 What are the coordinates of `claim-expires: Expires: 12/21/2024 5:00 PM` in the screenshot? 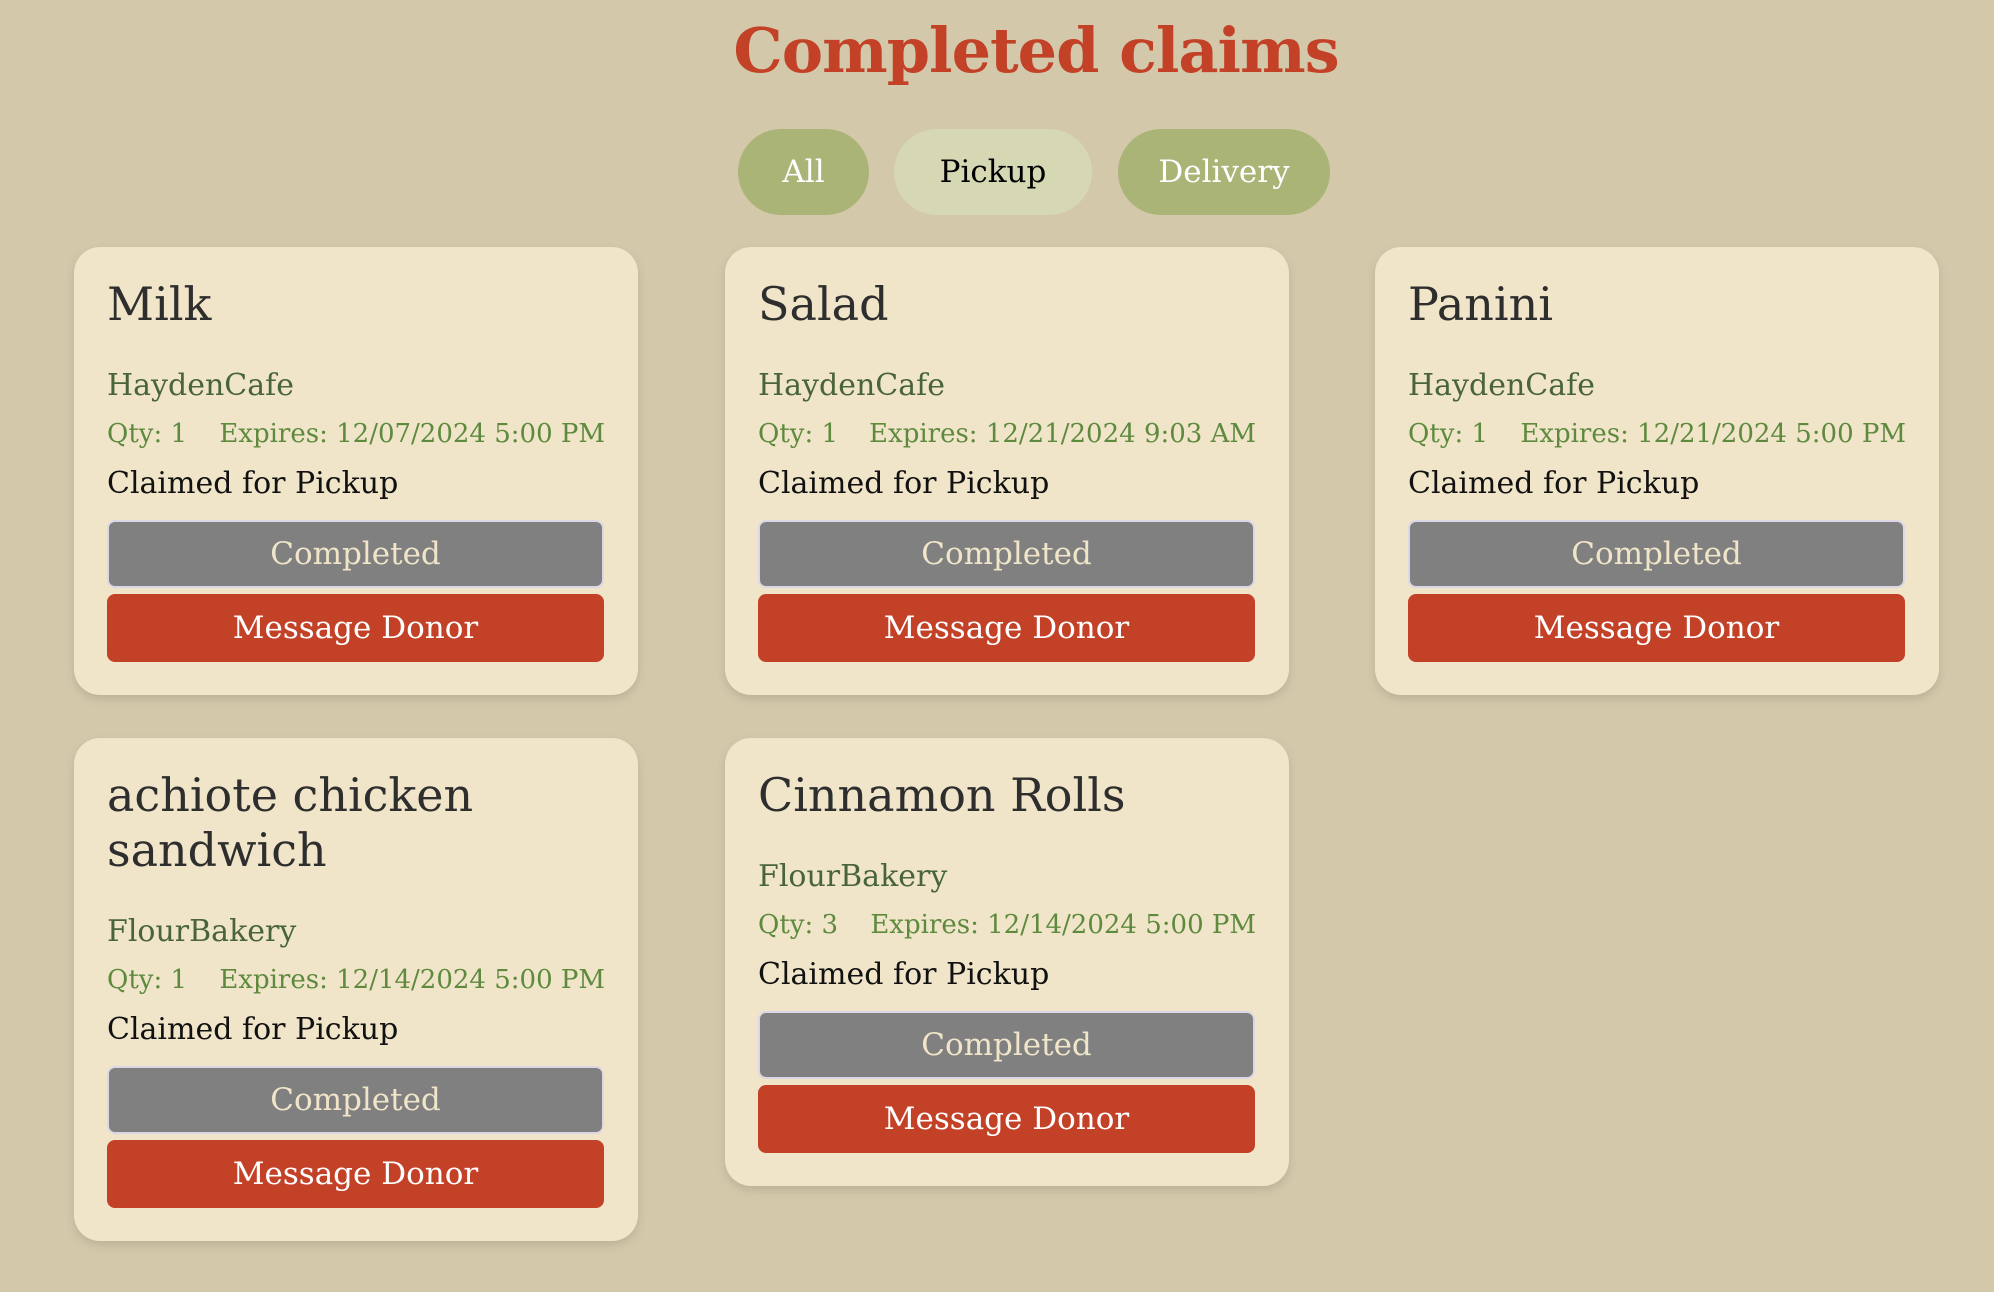 It's located at (1713, 434).